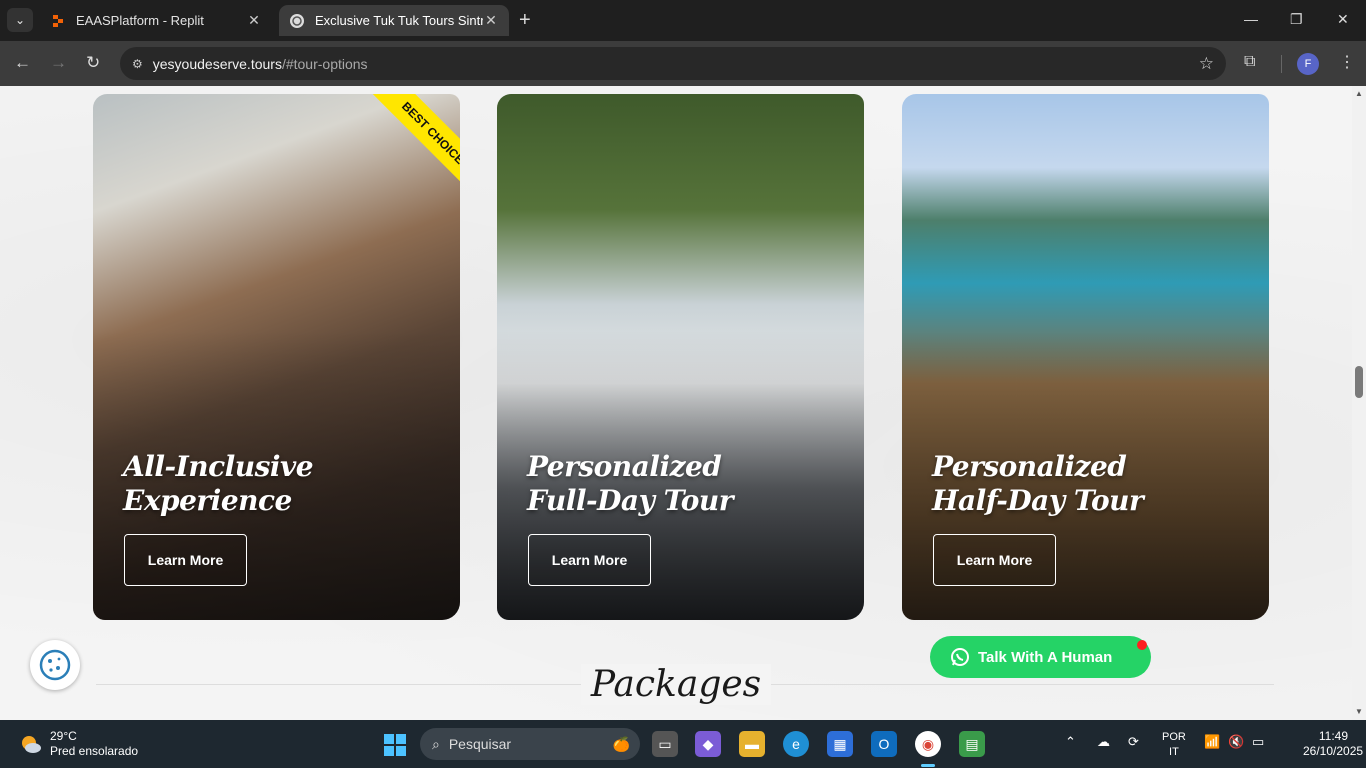  I want to click on chevron-down-icon: ⌄, so click(20, 20).